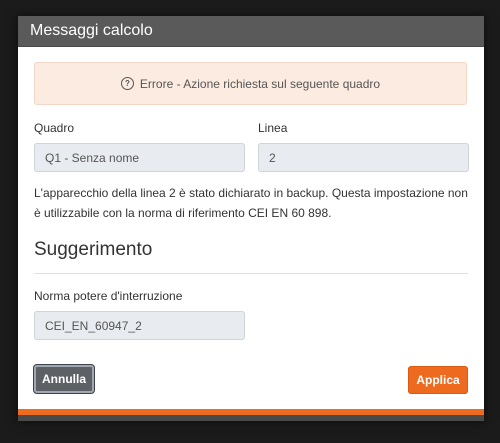 The width and height of the screenshot is (500, 443). Describe the element at coordinates (251, 31) in the screenshot. I see `dialog-header: Messaggi calcolo` at that location.